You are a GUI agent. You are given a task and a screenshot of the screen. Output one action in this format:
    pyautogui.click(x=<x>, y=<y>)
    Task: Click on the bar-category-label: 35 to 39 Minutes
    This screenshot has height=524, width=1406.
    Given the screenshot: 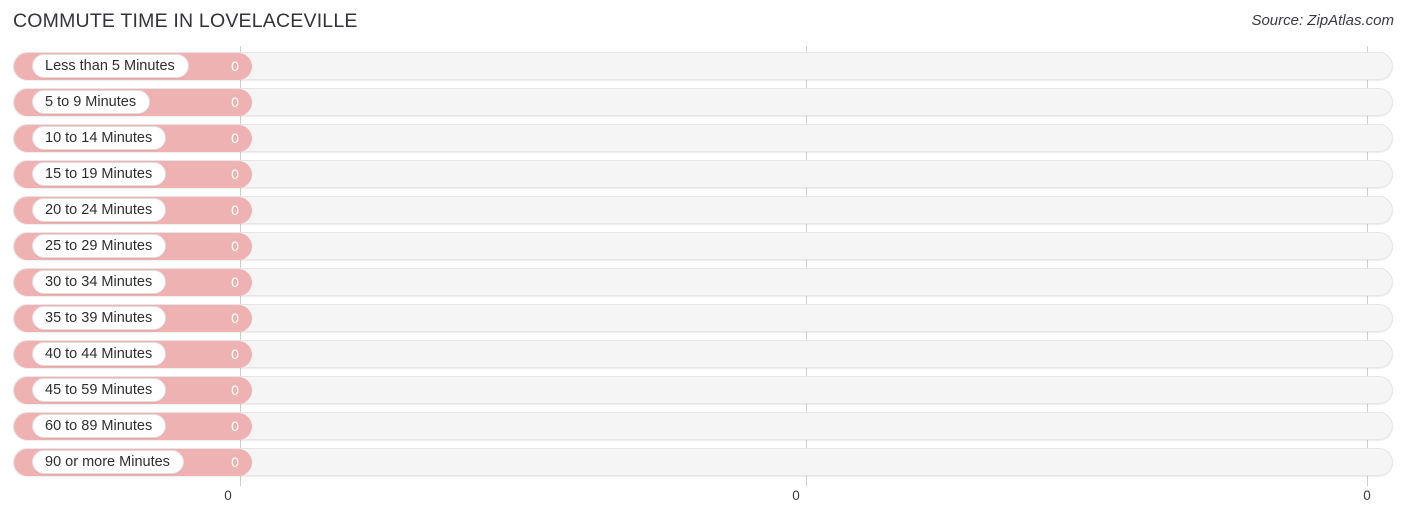 What is the action you would take?
    pyautogui.click(x=99, y=317)
    